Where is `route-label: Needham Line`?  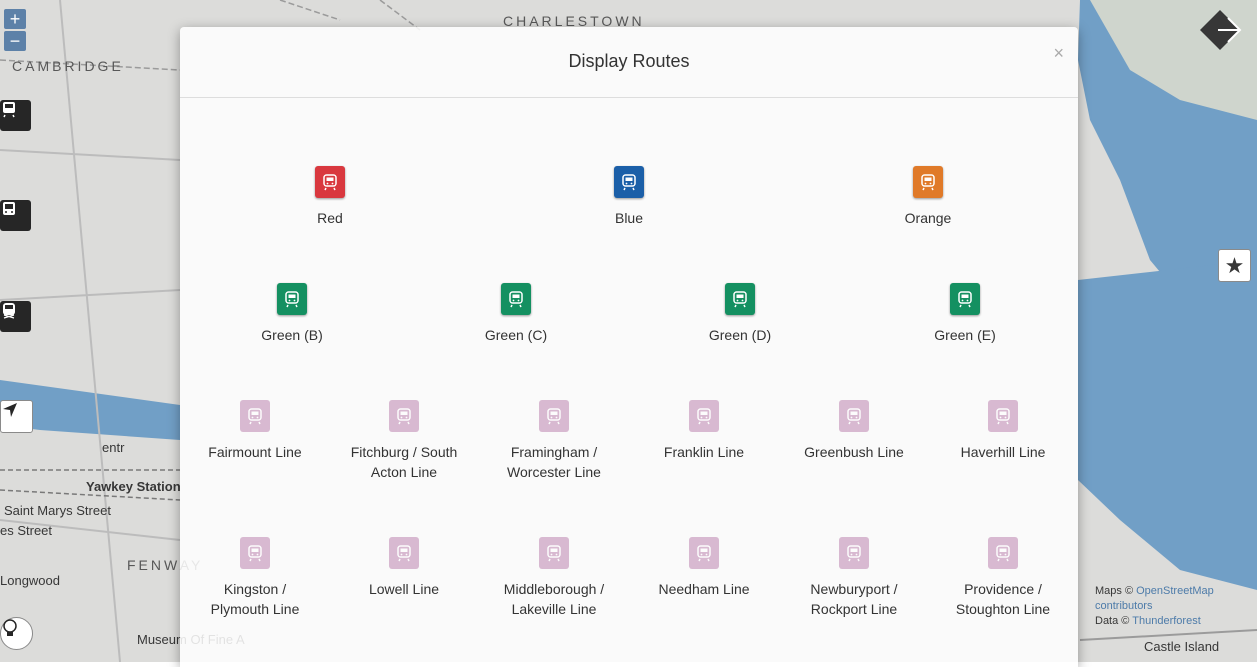 route-label: Needham Line is located at coordinates (704, 589).